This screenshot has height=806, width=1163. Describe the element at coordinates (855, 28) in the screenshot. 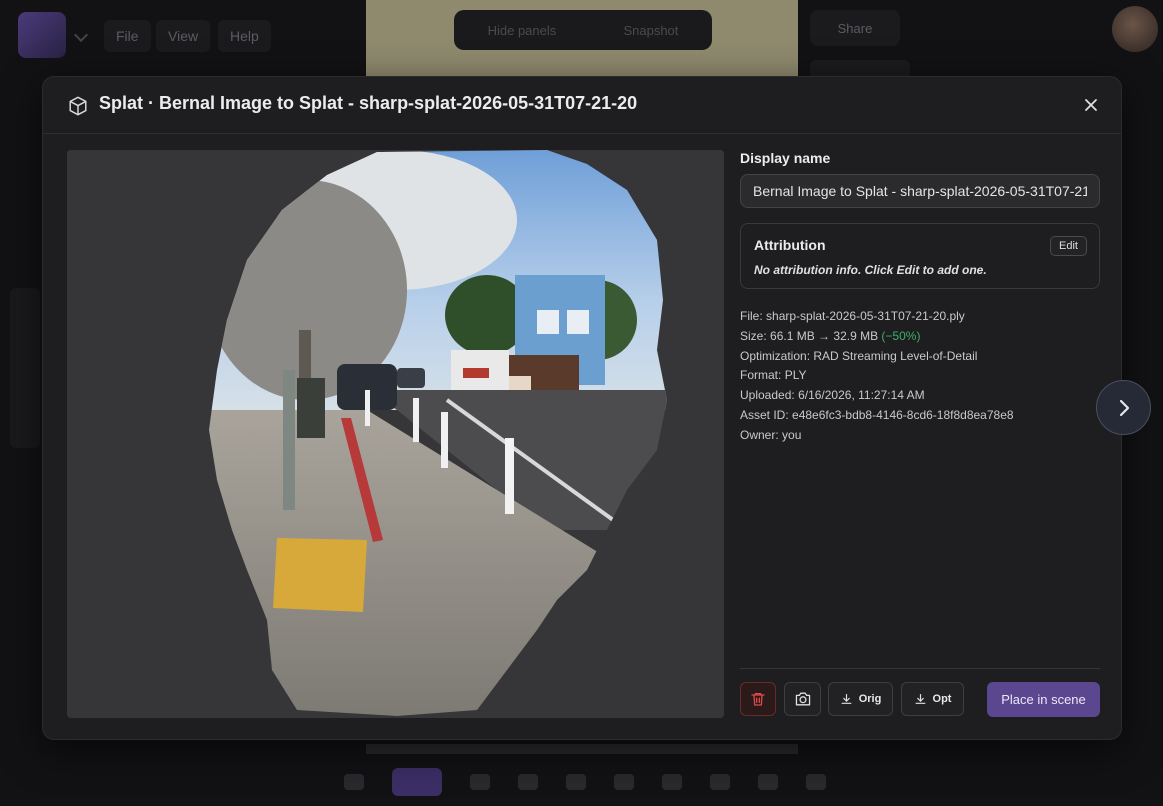

I see `share-button: Share` at that location.